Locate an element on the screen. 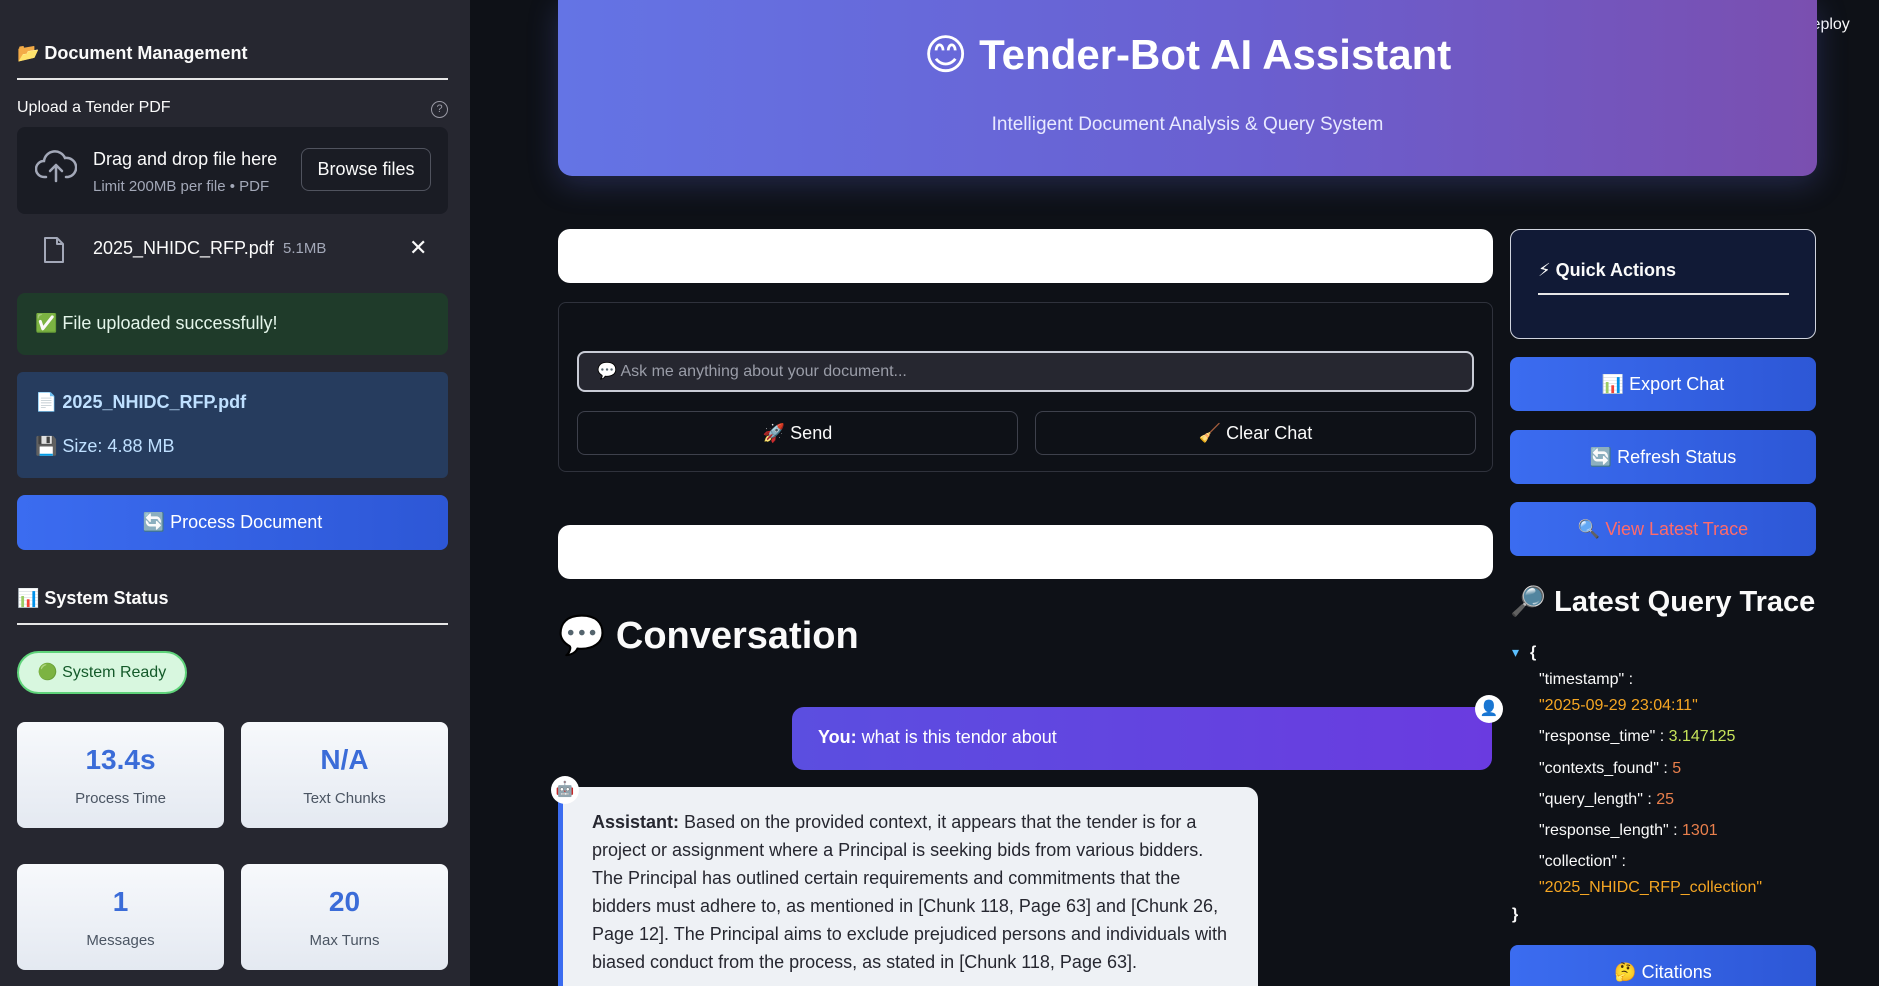 This screenshot has width=1879, height=986. file-info-size: 💾 Size: 4.88 MB is located at coordinates (105, 446).